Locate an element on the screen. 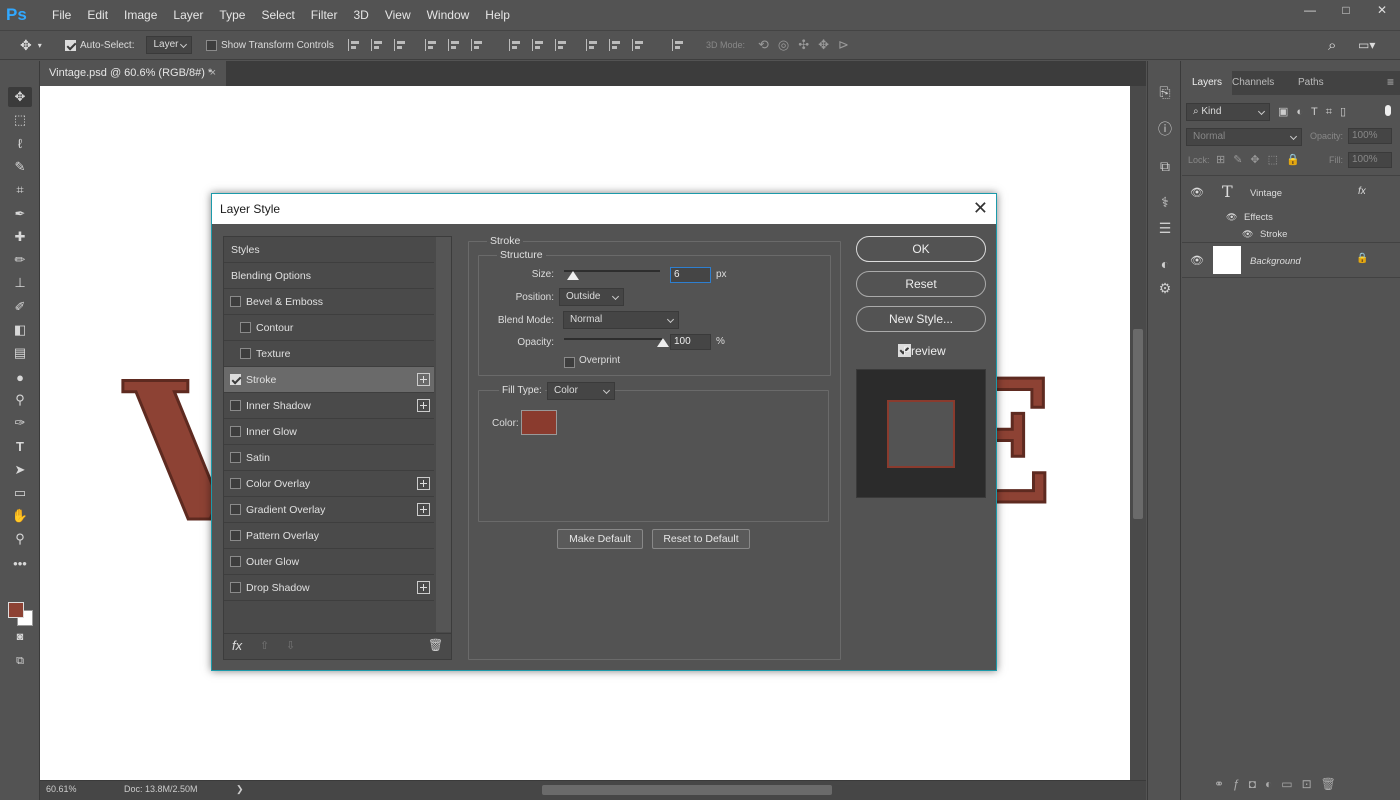 The width and height of the screenshot is (1400, 800). style-item-drop-shadow: Drop Shadow is located at coordinates (329, 588).